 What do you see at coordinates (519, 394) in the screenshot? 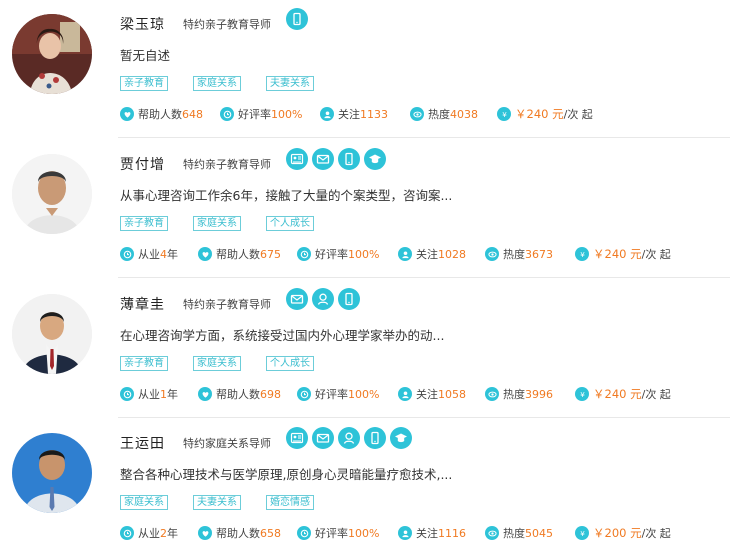
I see `stat-heat: 热度 3996` at bounding box center [519, 394].